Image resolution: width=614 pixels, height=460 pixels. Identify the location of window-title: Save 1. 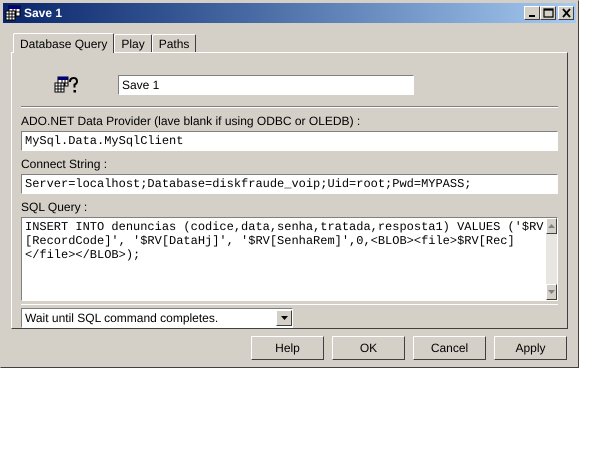
(43, 13).